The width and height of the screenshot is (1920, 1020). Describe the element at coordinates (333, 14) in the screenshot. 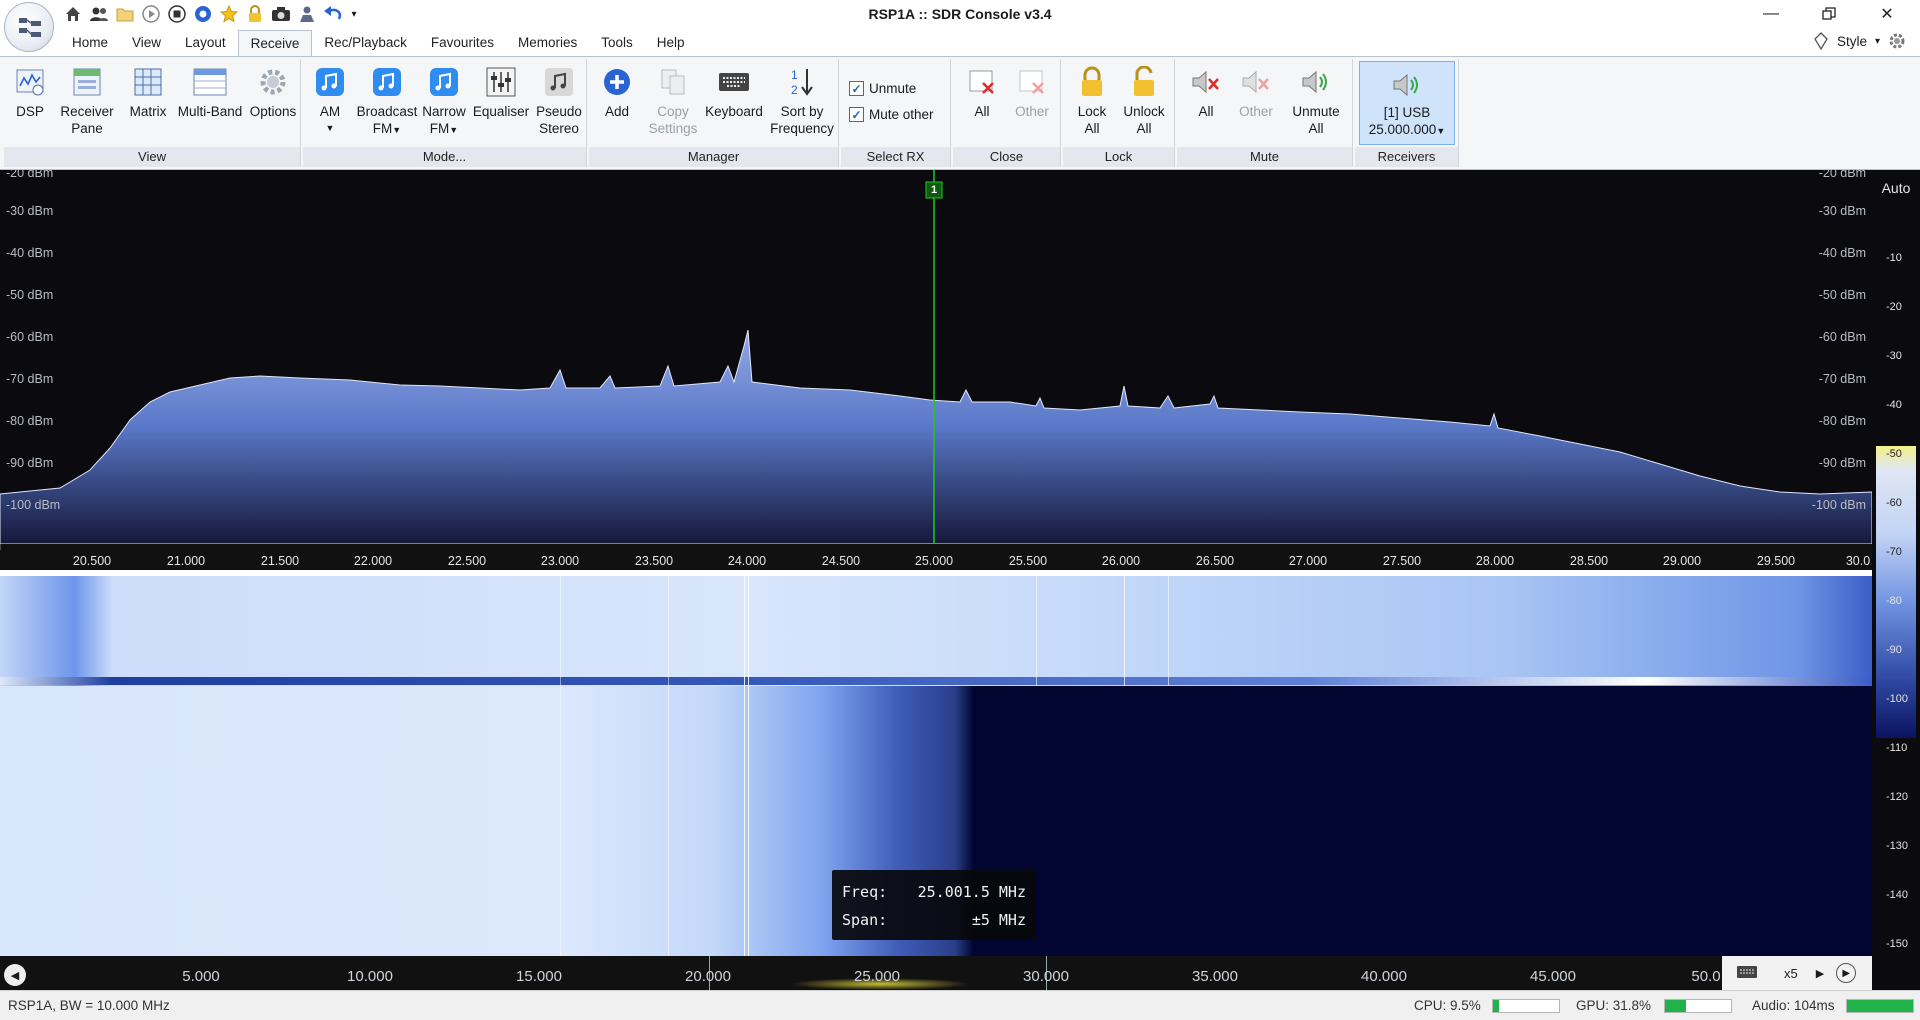

I see `undo-icon` at that location.